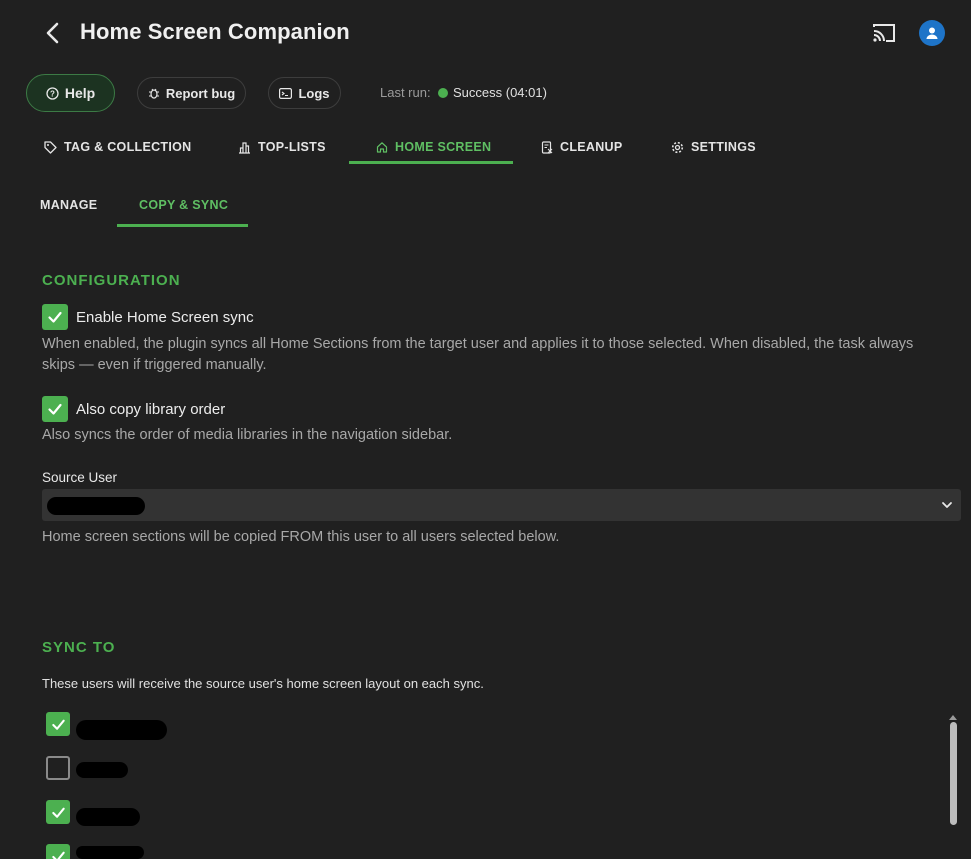  Describe the element at coordinates (244, 147) in the screenshot. I see `bar-chart-icon` at that location.